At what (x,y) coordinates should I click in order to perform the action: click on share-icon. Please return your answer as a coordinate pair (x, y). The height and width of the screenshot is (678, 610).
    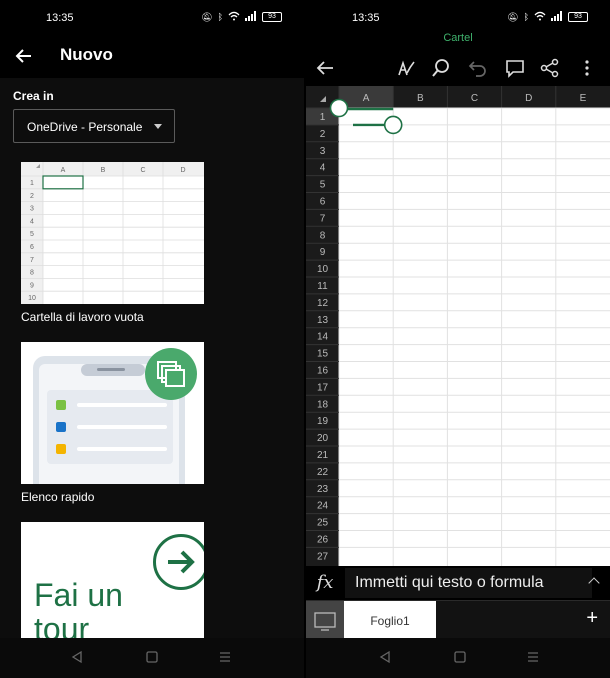
    Looking at the image, I should click on (550, 68).